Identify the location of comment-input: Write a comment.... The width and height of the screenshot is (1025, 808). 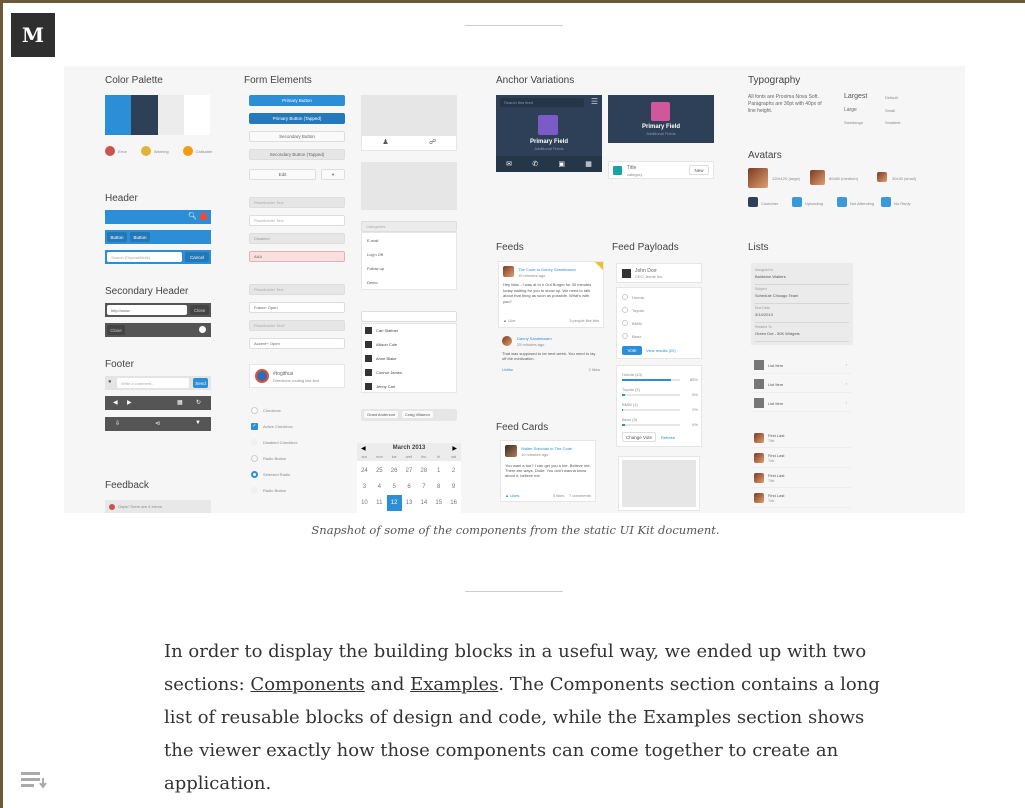
(153, 383).